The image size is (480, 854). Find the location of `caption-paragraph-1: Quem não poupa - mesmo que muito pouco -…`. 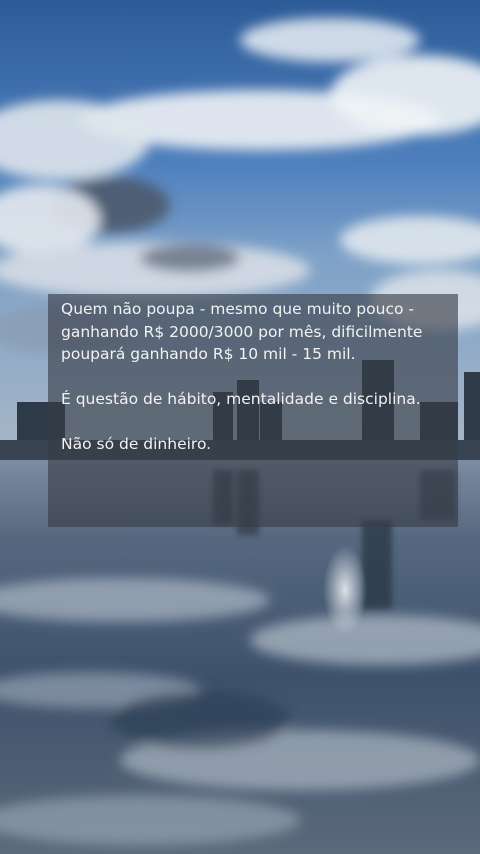

caption-paragraph-1: Quem não poupa - mesmo que muito pouco -… is located at coordinates (242, 331).